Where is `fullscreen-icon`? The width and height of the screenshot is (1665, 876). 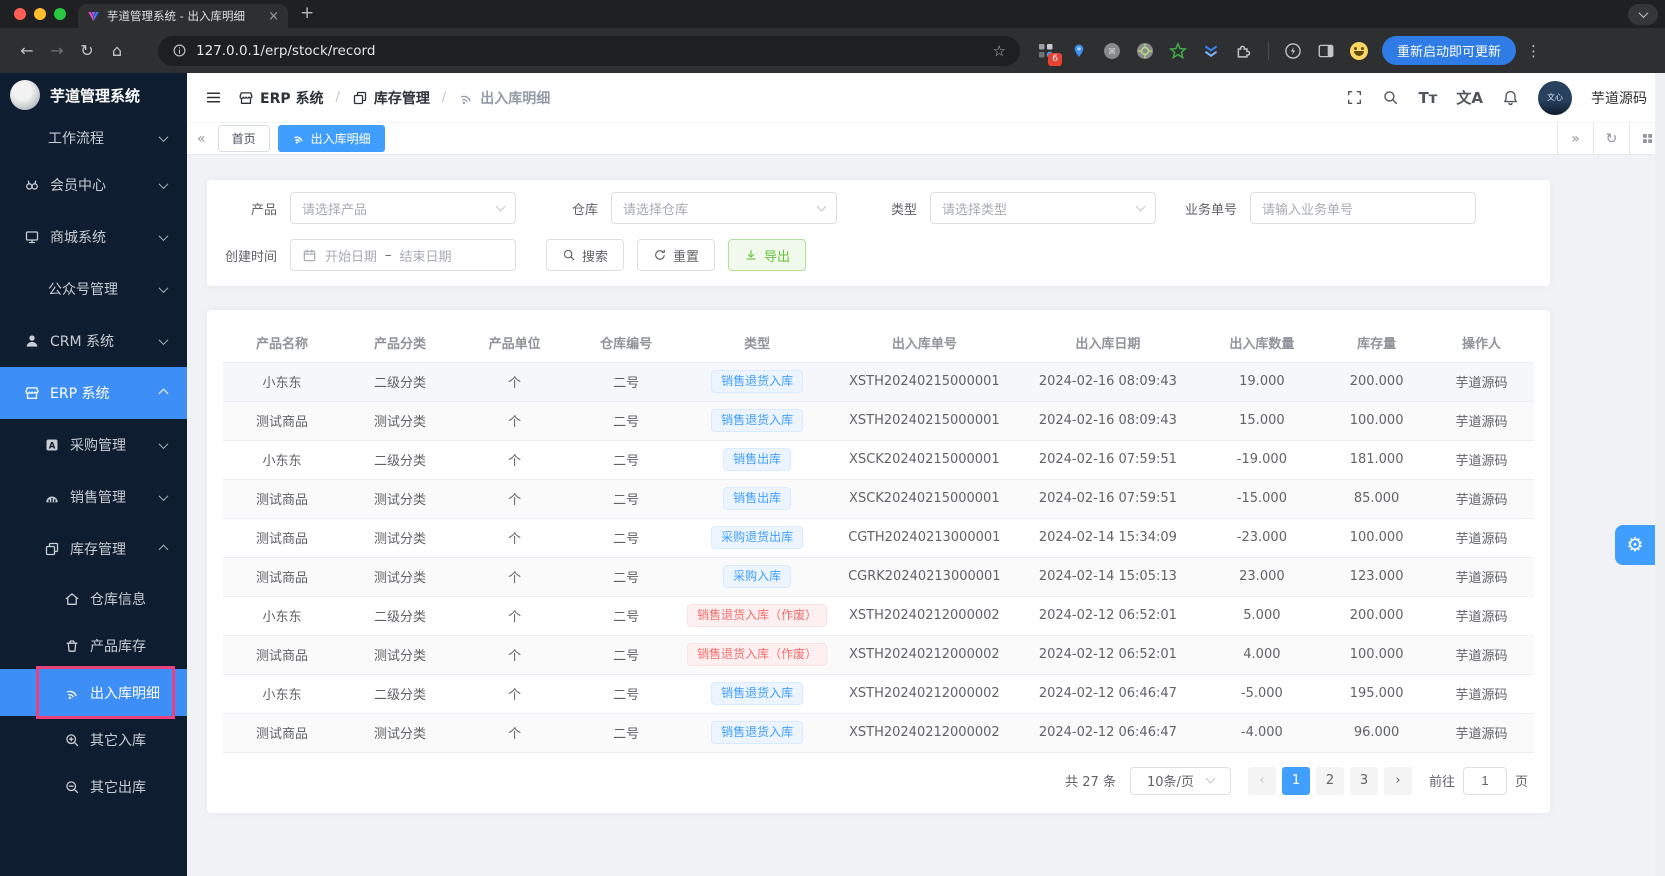
fullscreen-icon is located at coordinates (1354, 97).